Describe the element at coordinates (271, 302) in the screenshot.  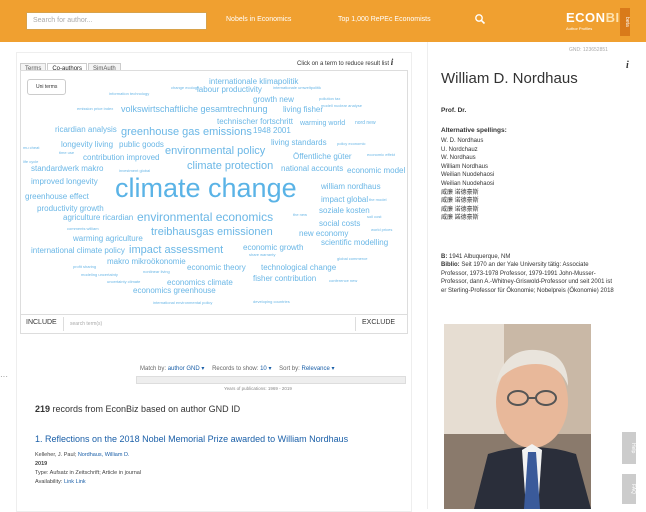
I see `cloud-term: developing countries` at that location.